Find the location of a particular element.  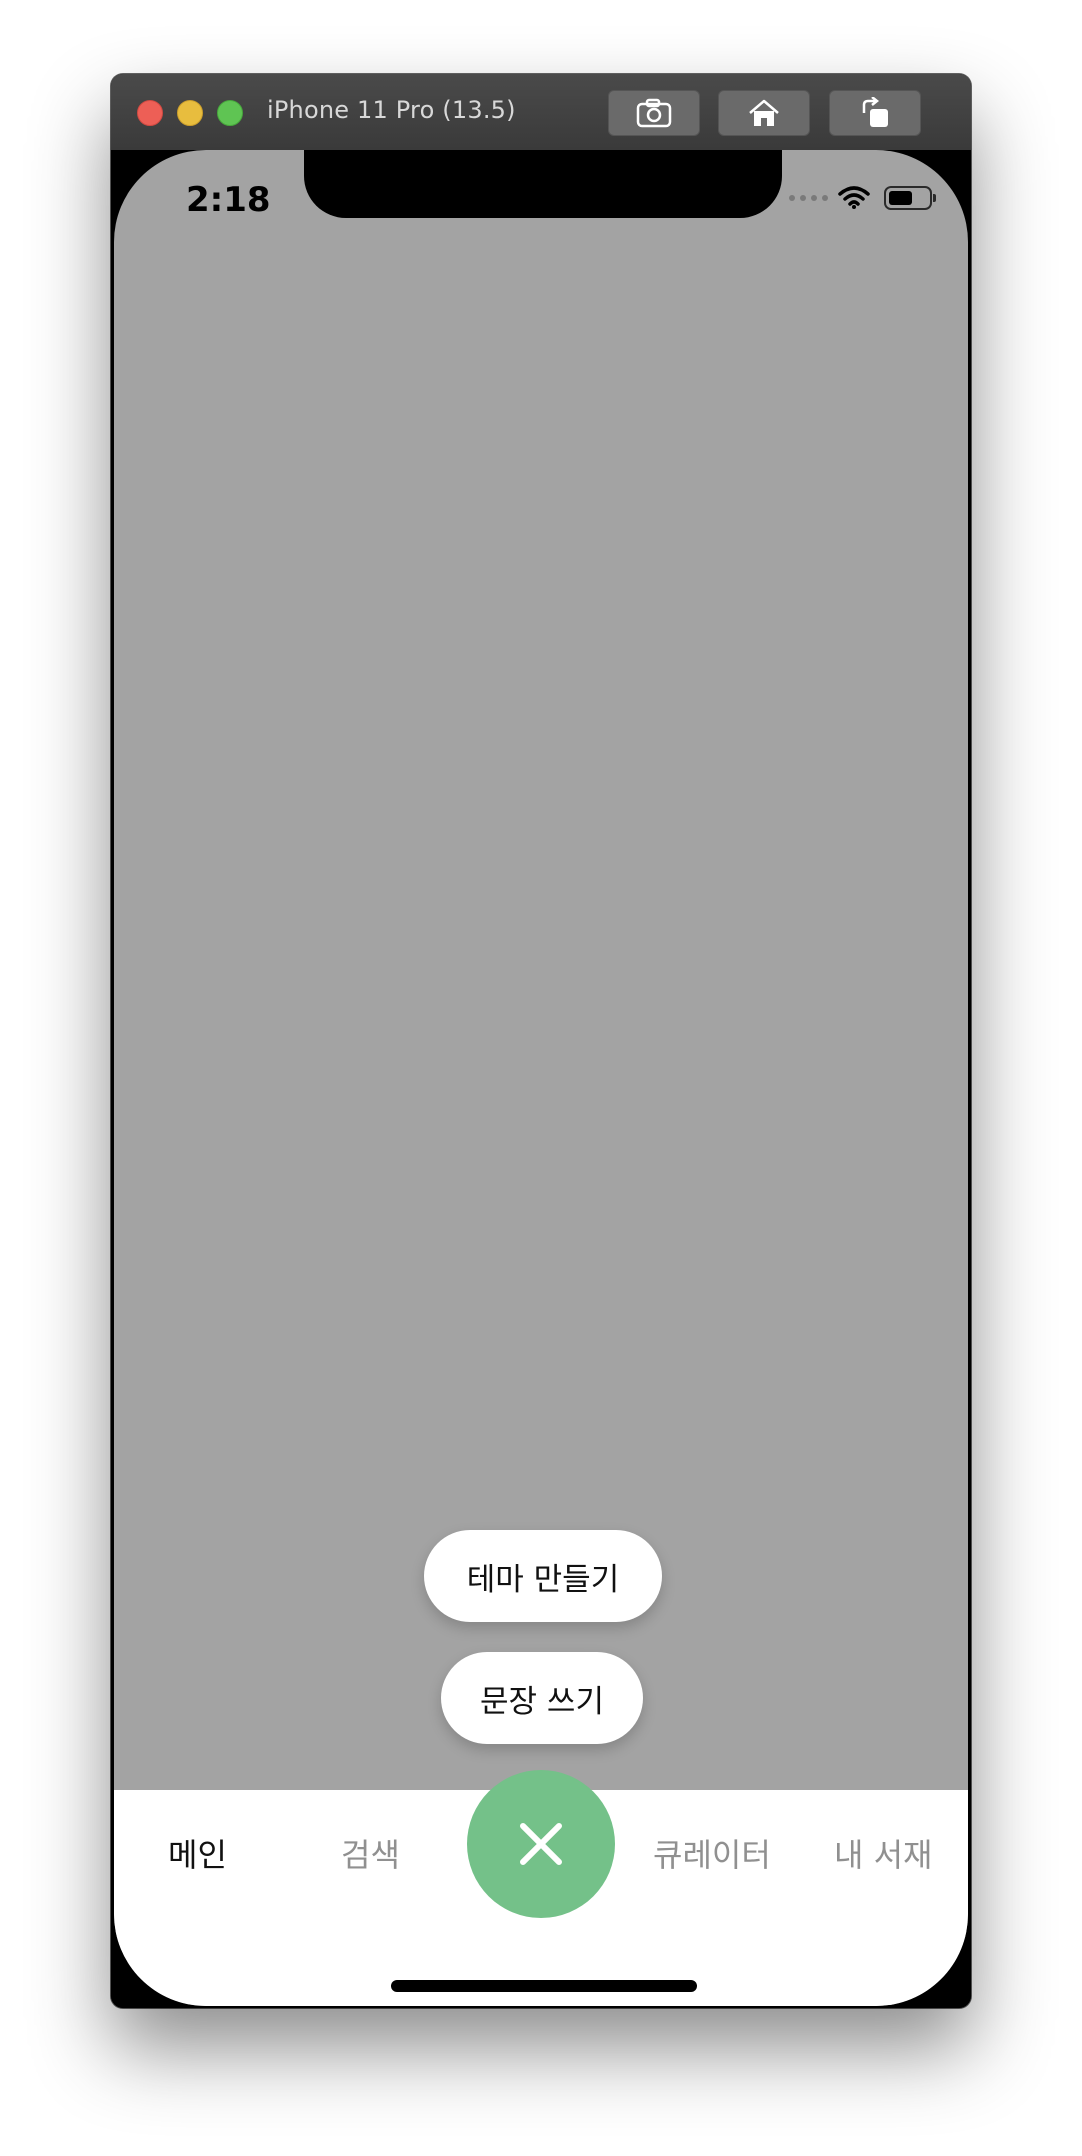

home-button is located at coordinates (764, 113).